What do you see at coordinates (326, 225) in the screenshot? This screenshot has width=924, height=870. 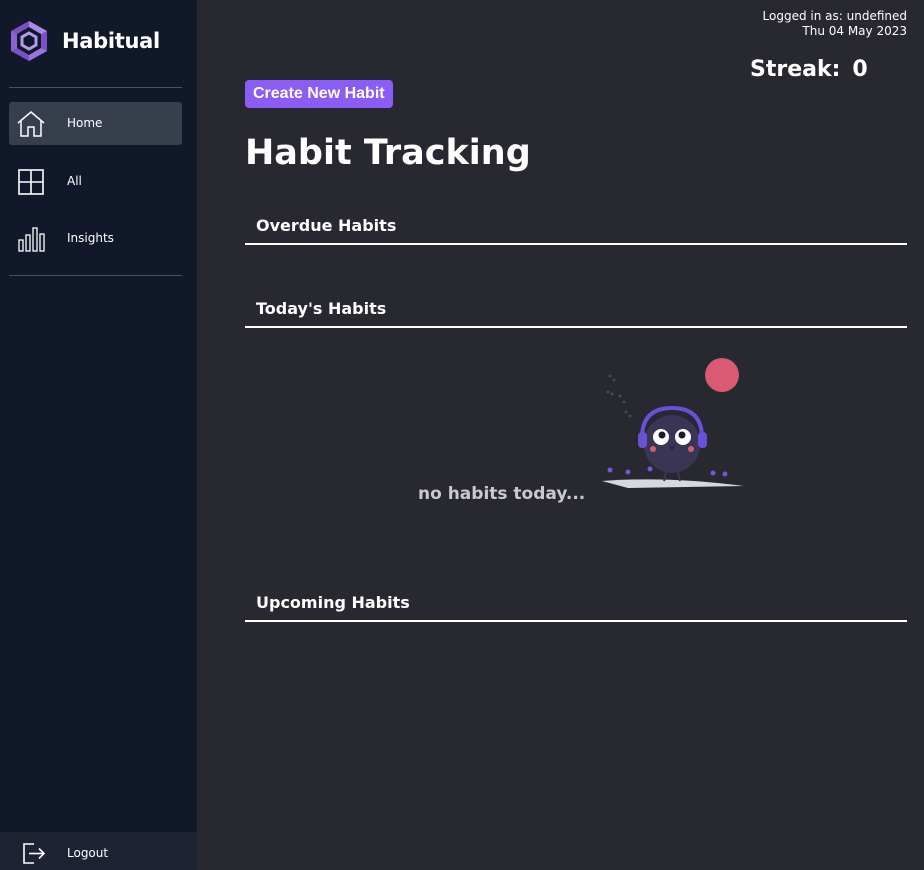 I see `section-overdue-title: Overdue Habits` at bounding box center [326, 225].